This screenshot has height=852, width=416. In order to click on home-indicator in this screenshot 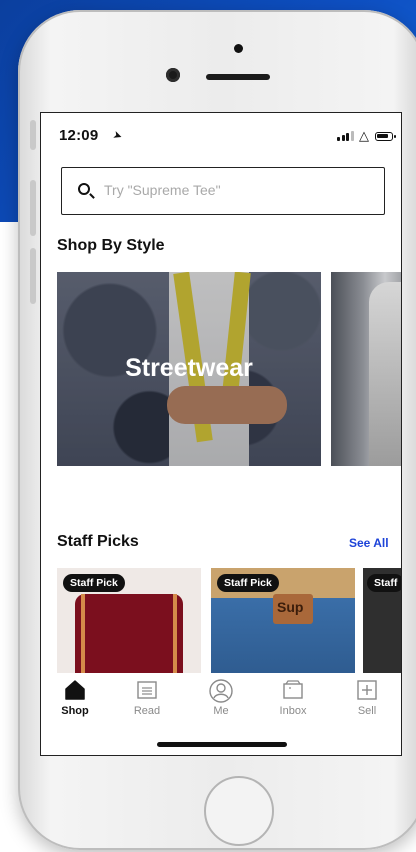, I will do `click(222, 744)`.